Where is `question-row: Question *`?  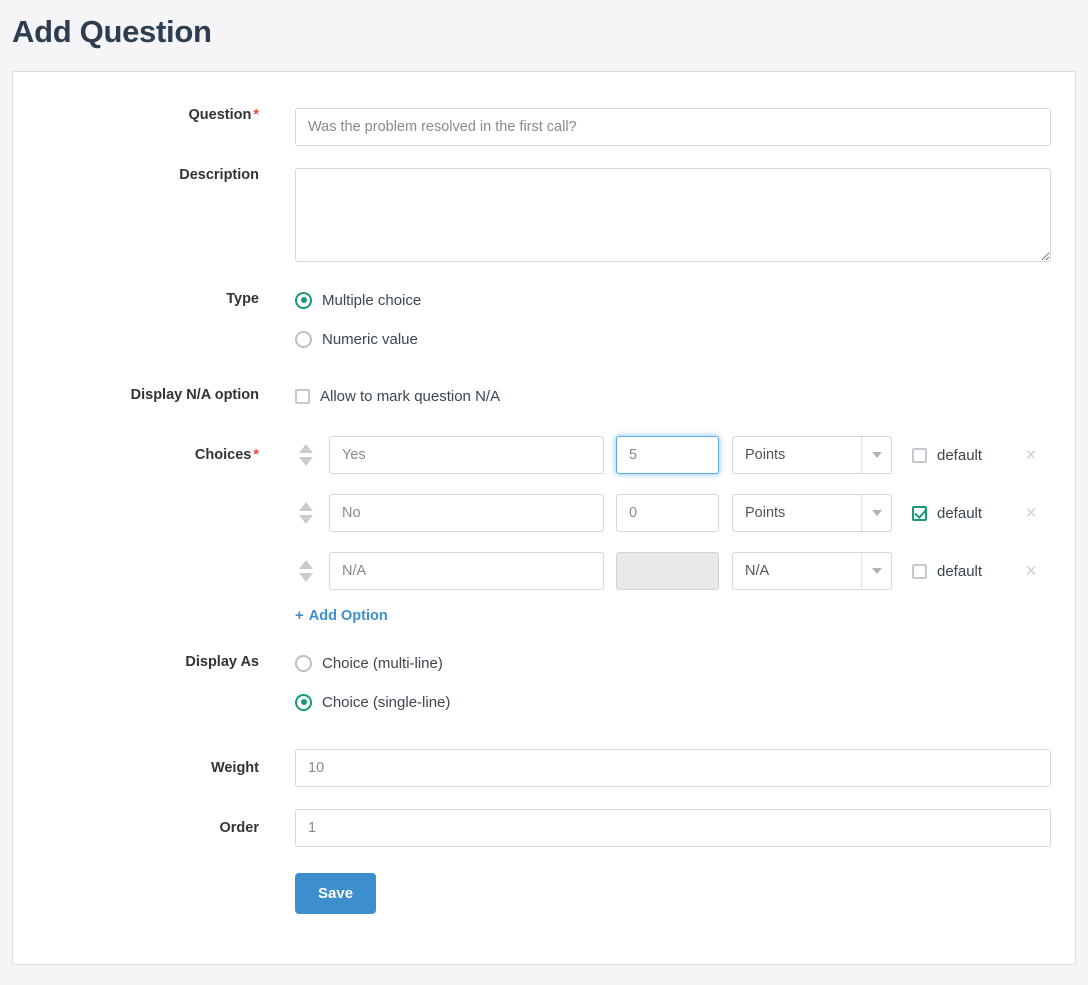
question-row: Question * is located at coordinates (544, 127).